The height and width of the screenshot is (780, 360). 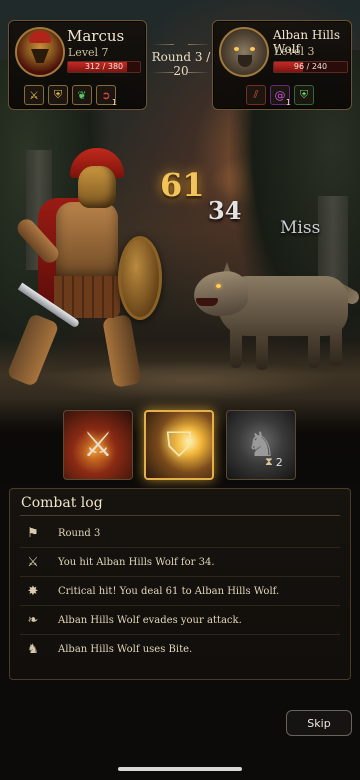 What do you see at coordinates (275, 320) in the screenshot?
I see `enemy-character` at bounding box center [275, 320].